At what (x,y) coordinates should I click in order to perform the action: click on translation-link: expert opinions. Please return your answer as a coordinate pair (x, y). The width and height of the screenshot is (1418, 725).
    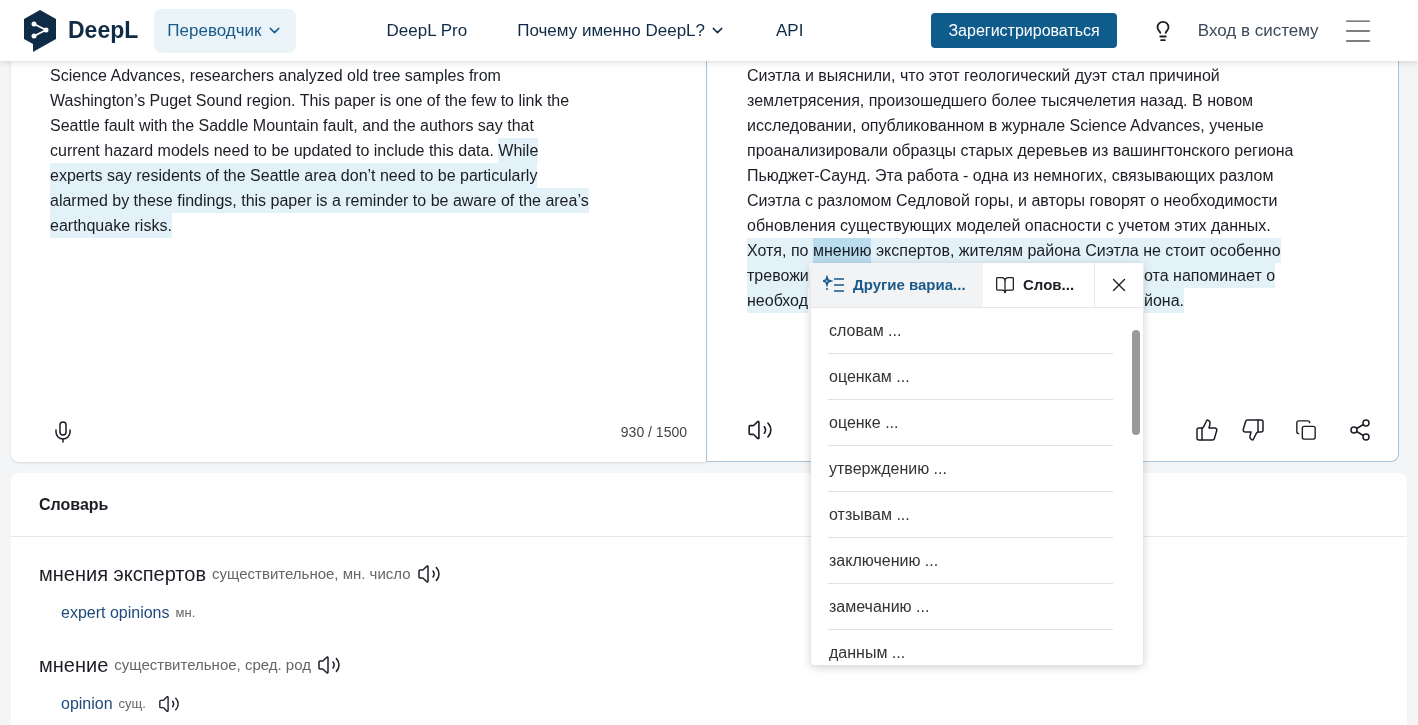
    Looking at the image, I should click on (115, 613).